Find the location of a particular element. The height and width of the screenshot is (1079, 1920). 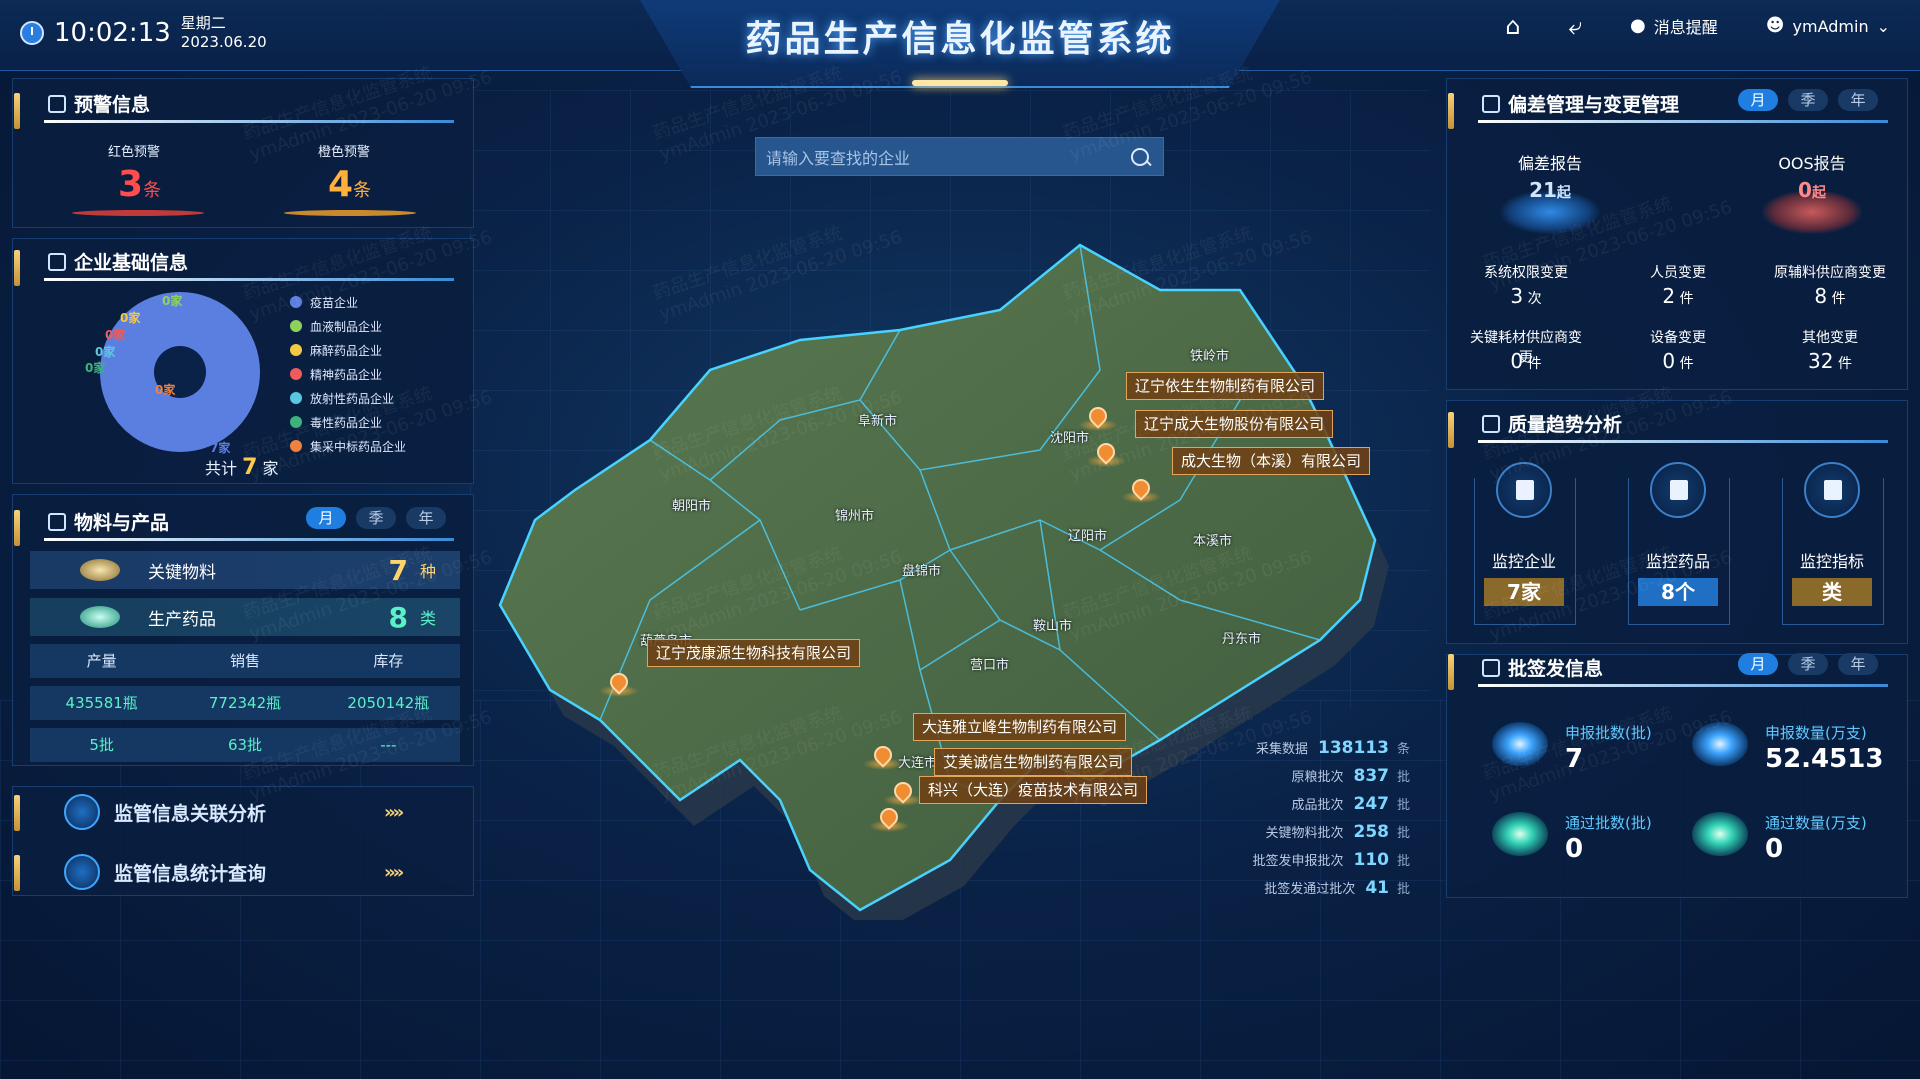

apply-qty-label: 申报数量(万支) is located at coordinates (1816, 733).